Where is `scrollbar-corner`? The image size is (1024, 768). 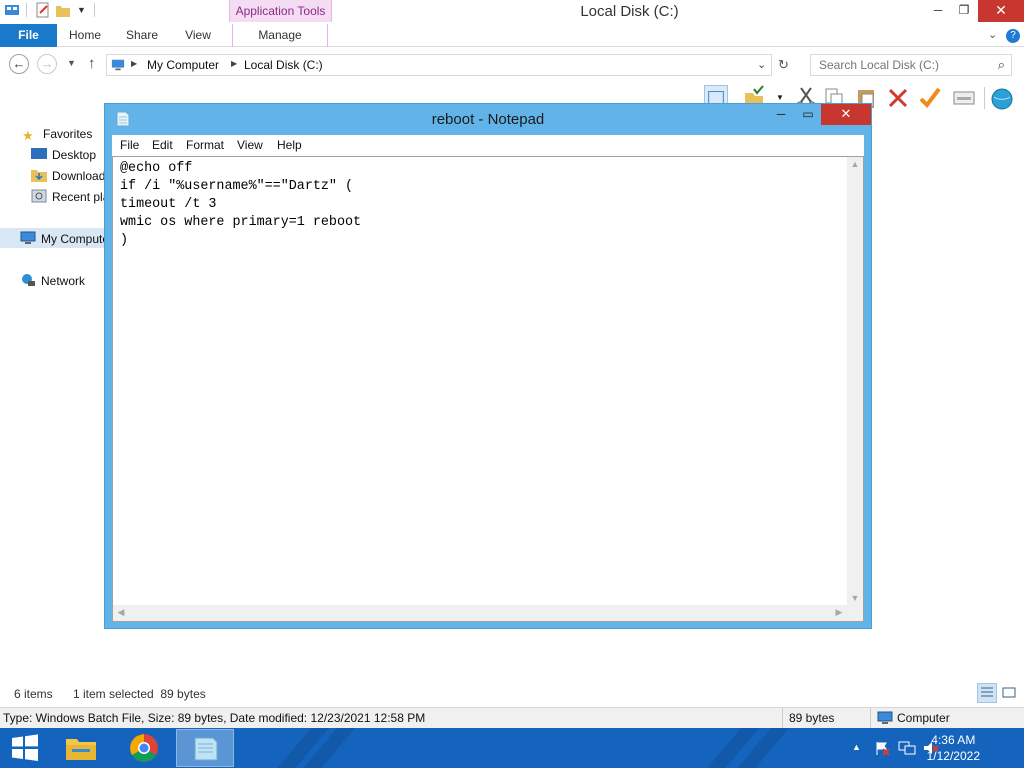
scrollbar-corner is located at coordinates (855, 613).